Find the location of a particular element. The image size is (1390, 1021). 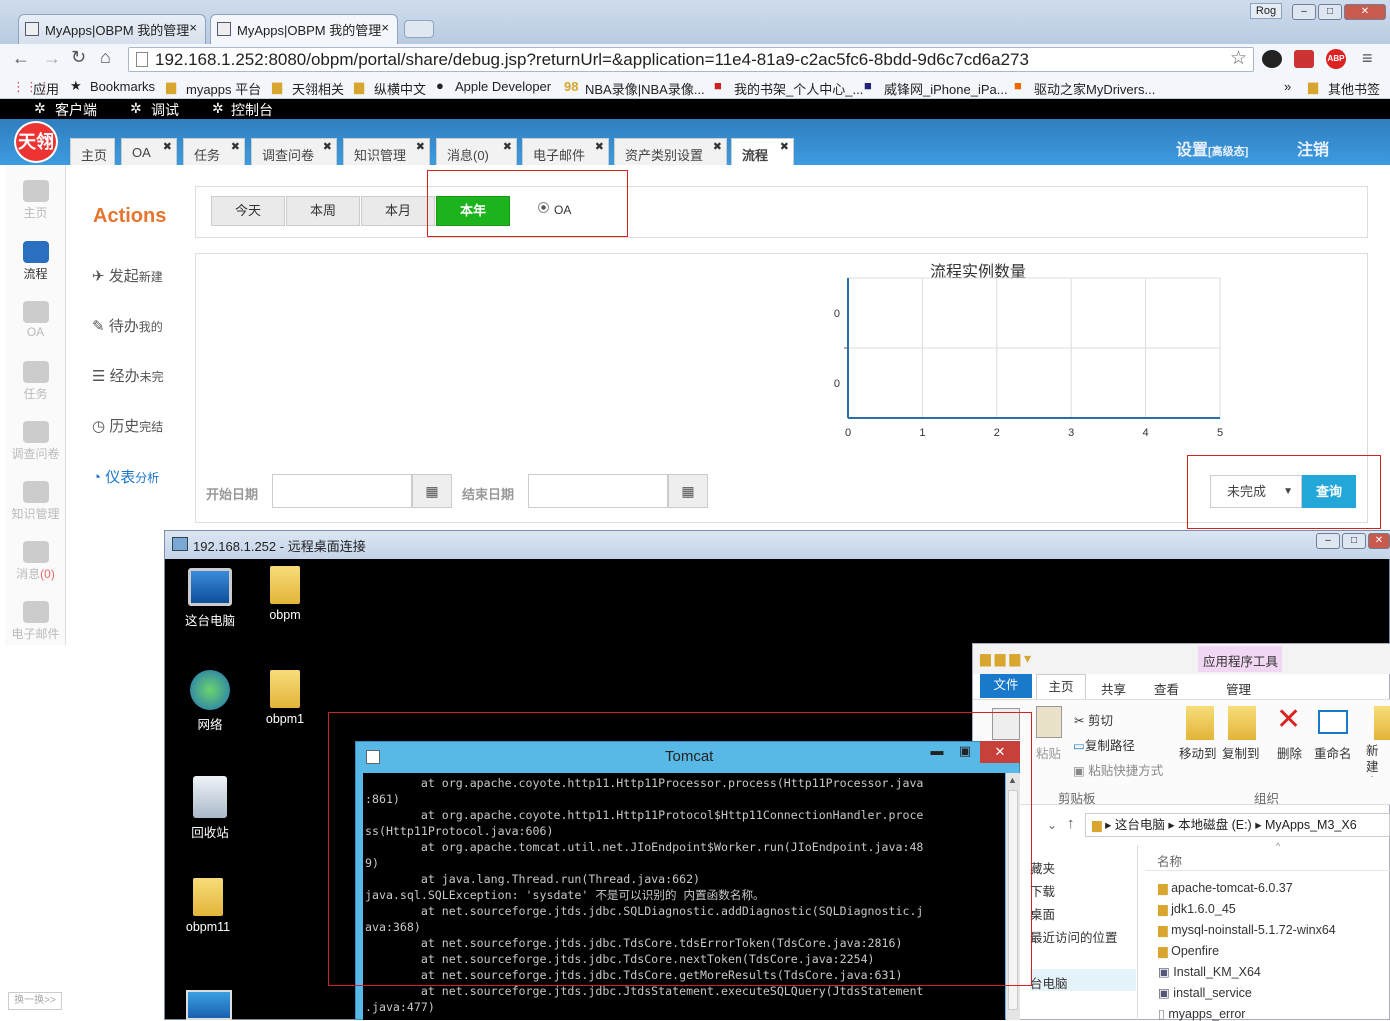

file-row: ▆ mysql-noinstall-5.1.72-winx64 is located at coordinates (1247, 929).